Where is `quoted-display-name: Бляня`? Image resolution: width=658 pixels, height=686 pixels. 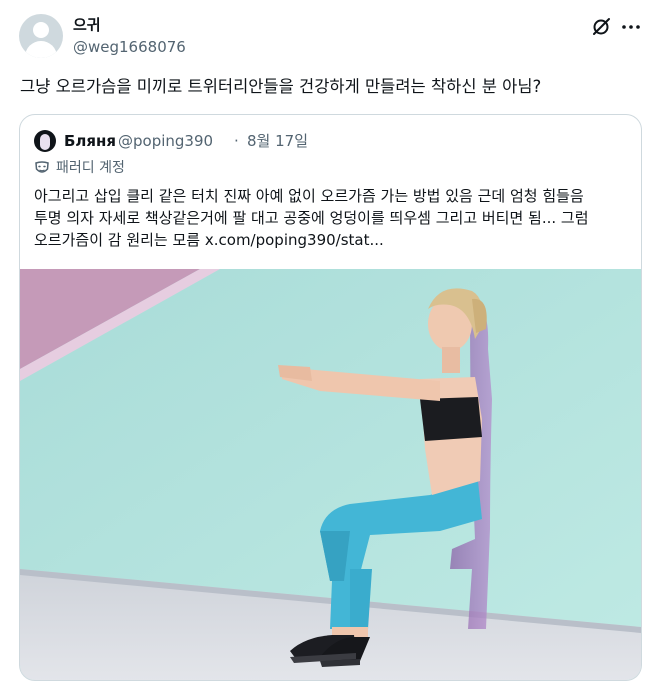 quoted-display-name: Бляня is located at coordinates (90, 141).